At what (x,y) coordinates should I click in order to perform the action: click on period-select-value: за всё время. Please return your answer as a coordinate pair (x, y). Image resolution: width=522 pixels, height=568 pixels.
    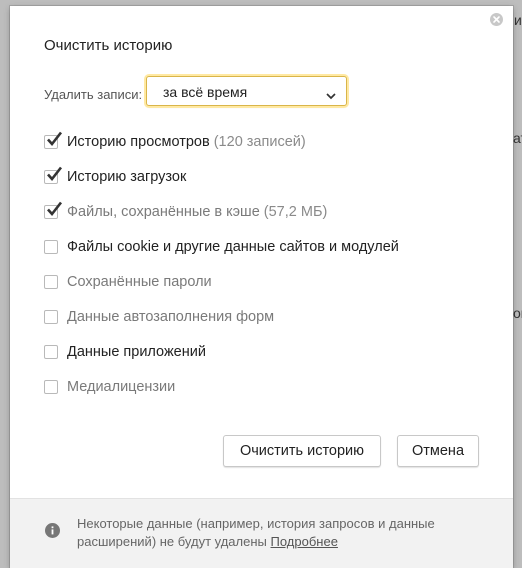
    Looking at the image, I should click on (205, 92).